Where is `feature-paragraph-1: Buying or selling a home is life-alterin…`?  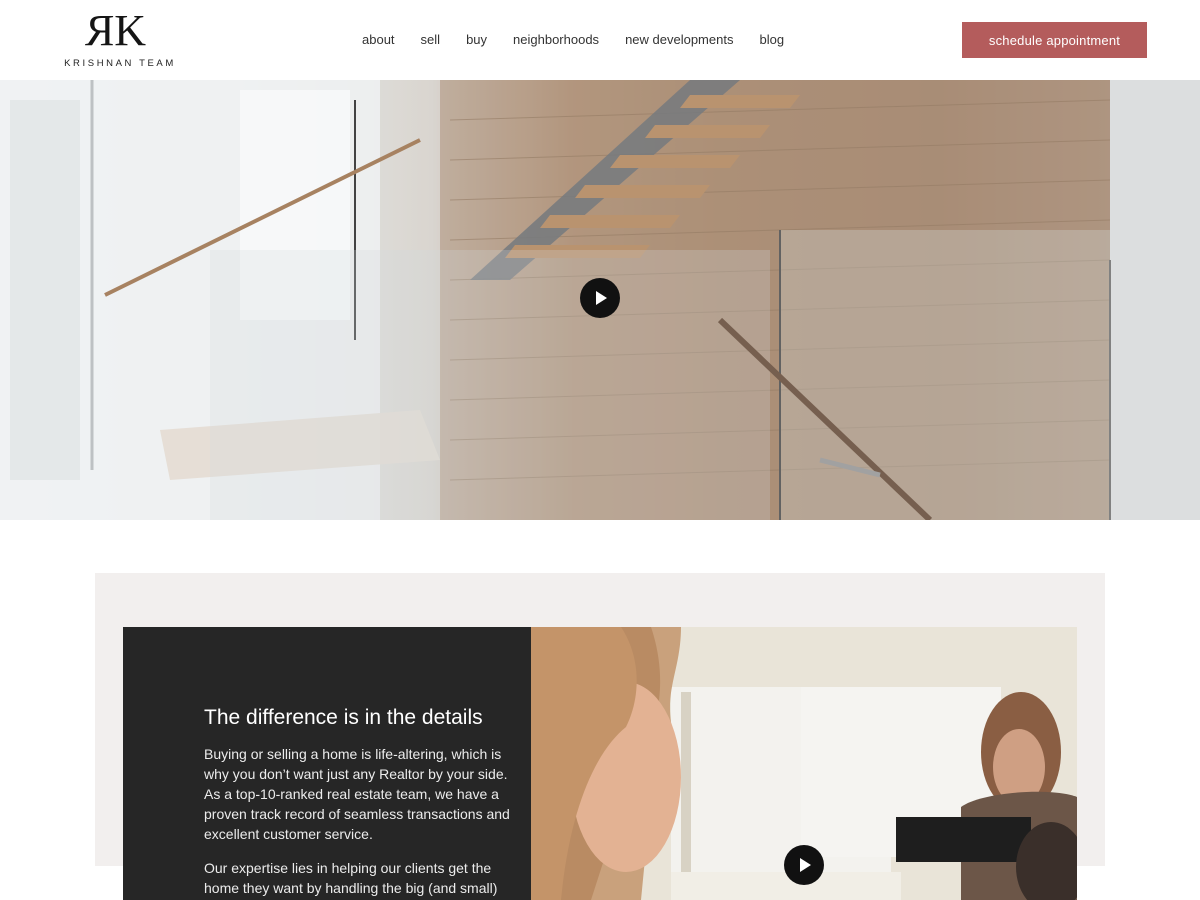
feature-paragraph-1: Buying or selling a home is life-alterin… is located at coordinates (357, 794).